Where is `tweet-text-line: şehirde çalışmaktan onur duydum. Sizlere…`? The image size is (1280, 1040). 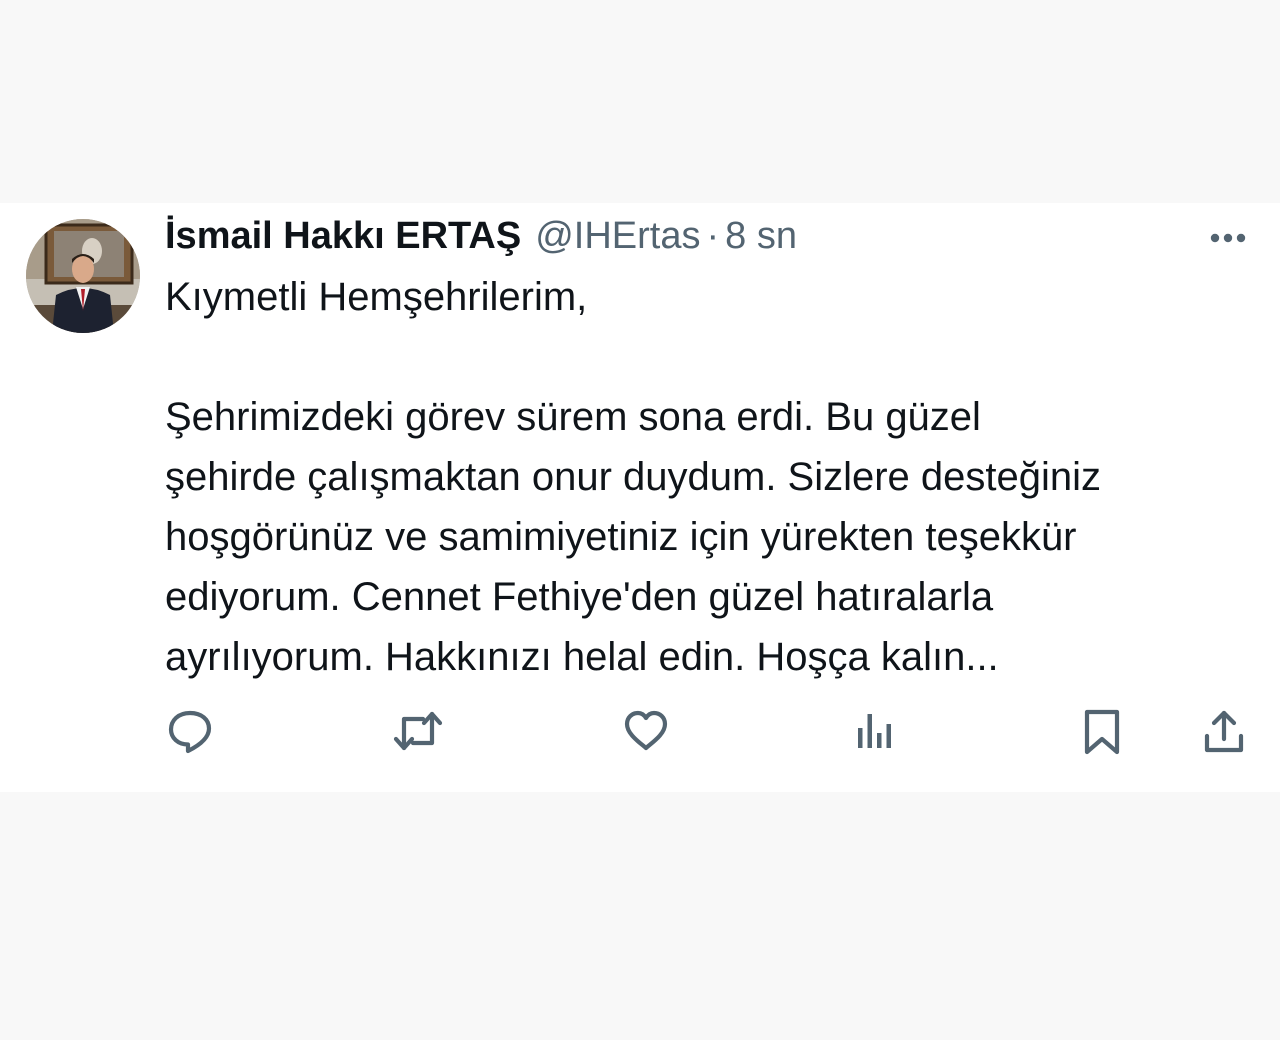
tweet-text-line: şehirde çalışmaktan onur duydum. Sizlere… is located at coordinates (633, 477).